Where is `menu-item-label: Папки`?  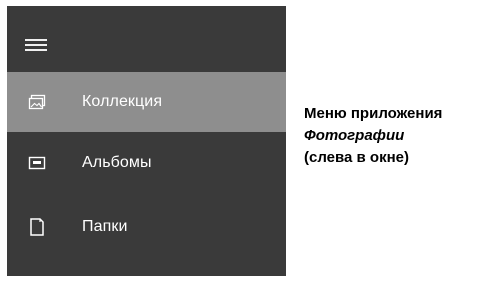 menu-item-label: Папки is located at coordinates (105, 226).